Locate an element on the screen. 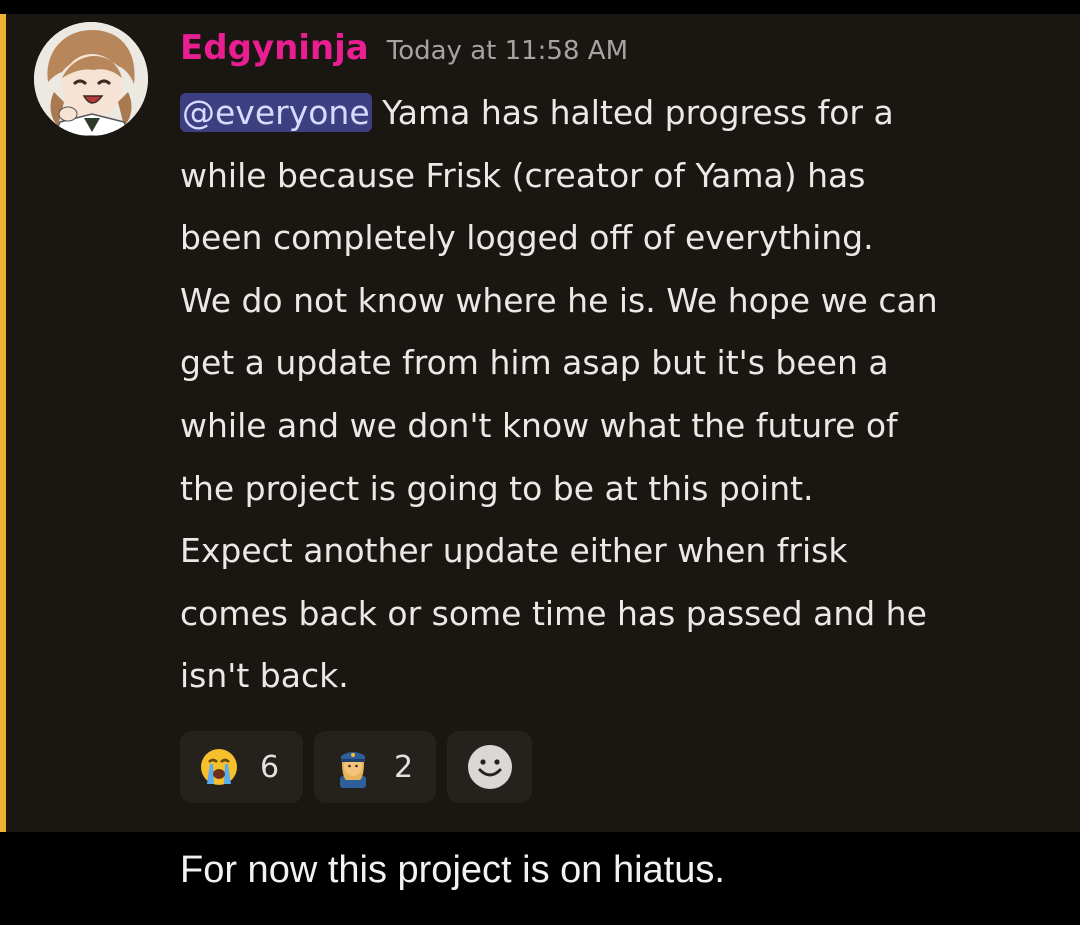 Image resolution: width=1080 pixels, height=925 pixels. add-reaction-icon is located at coordinates (490, 767).